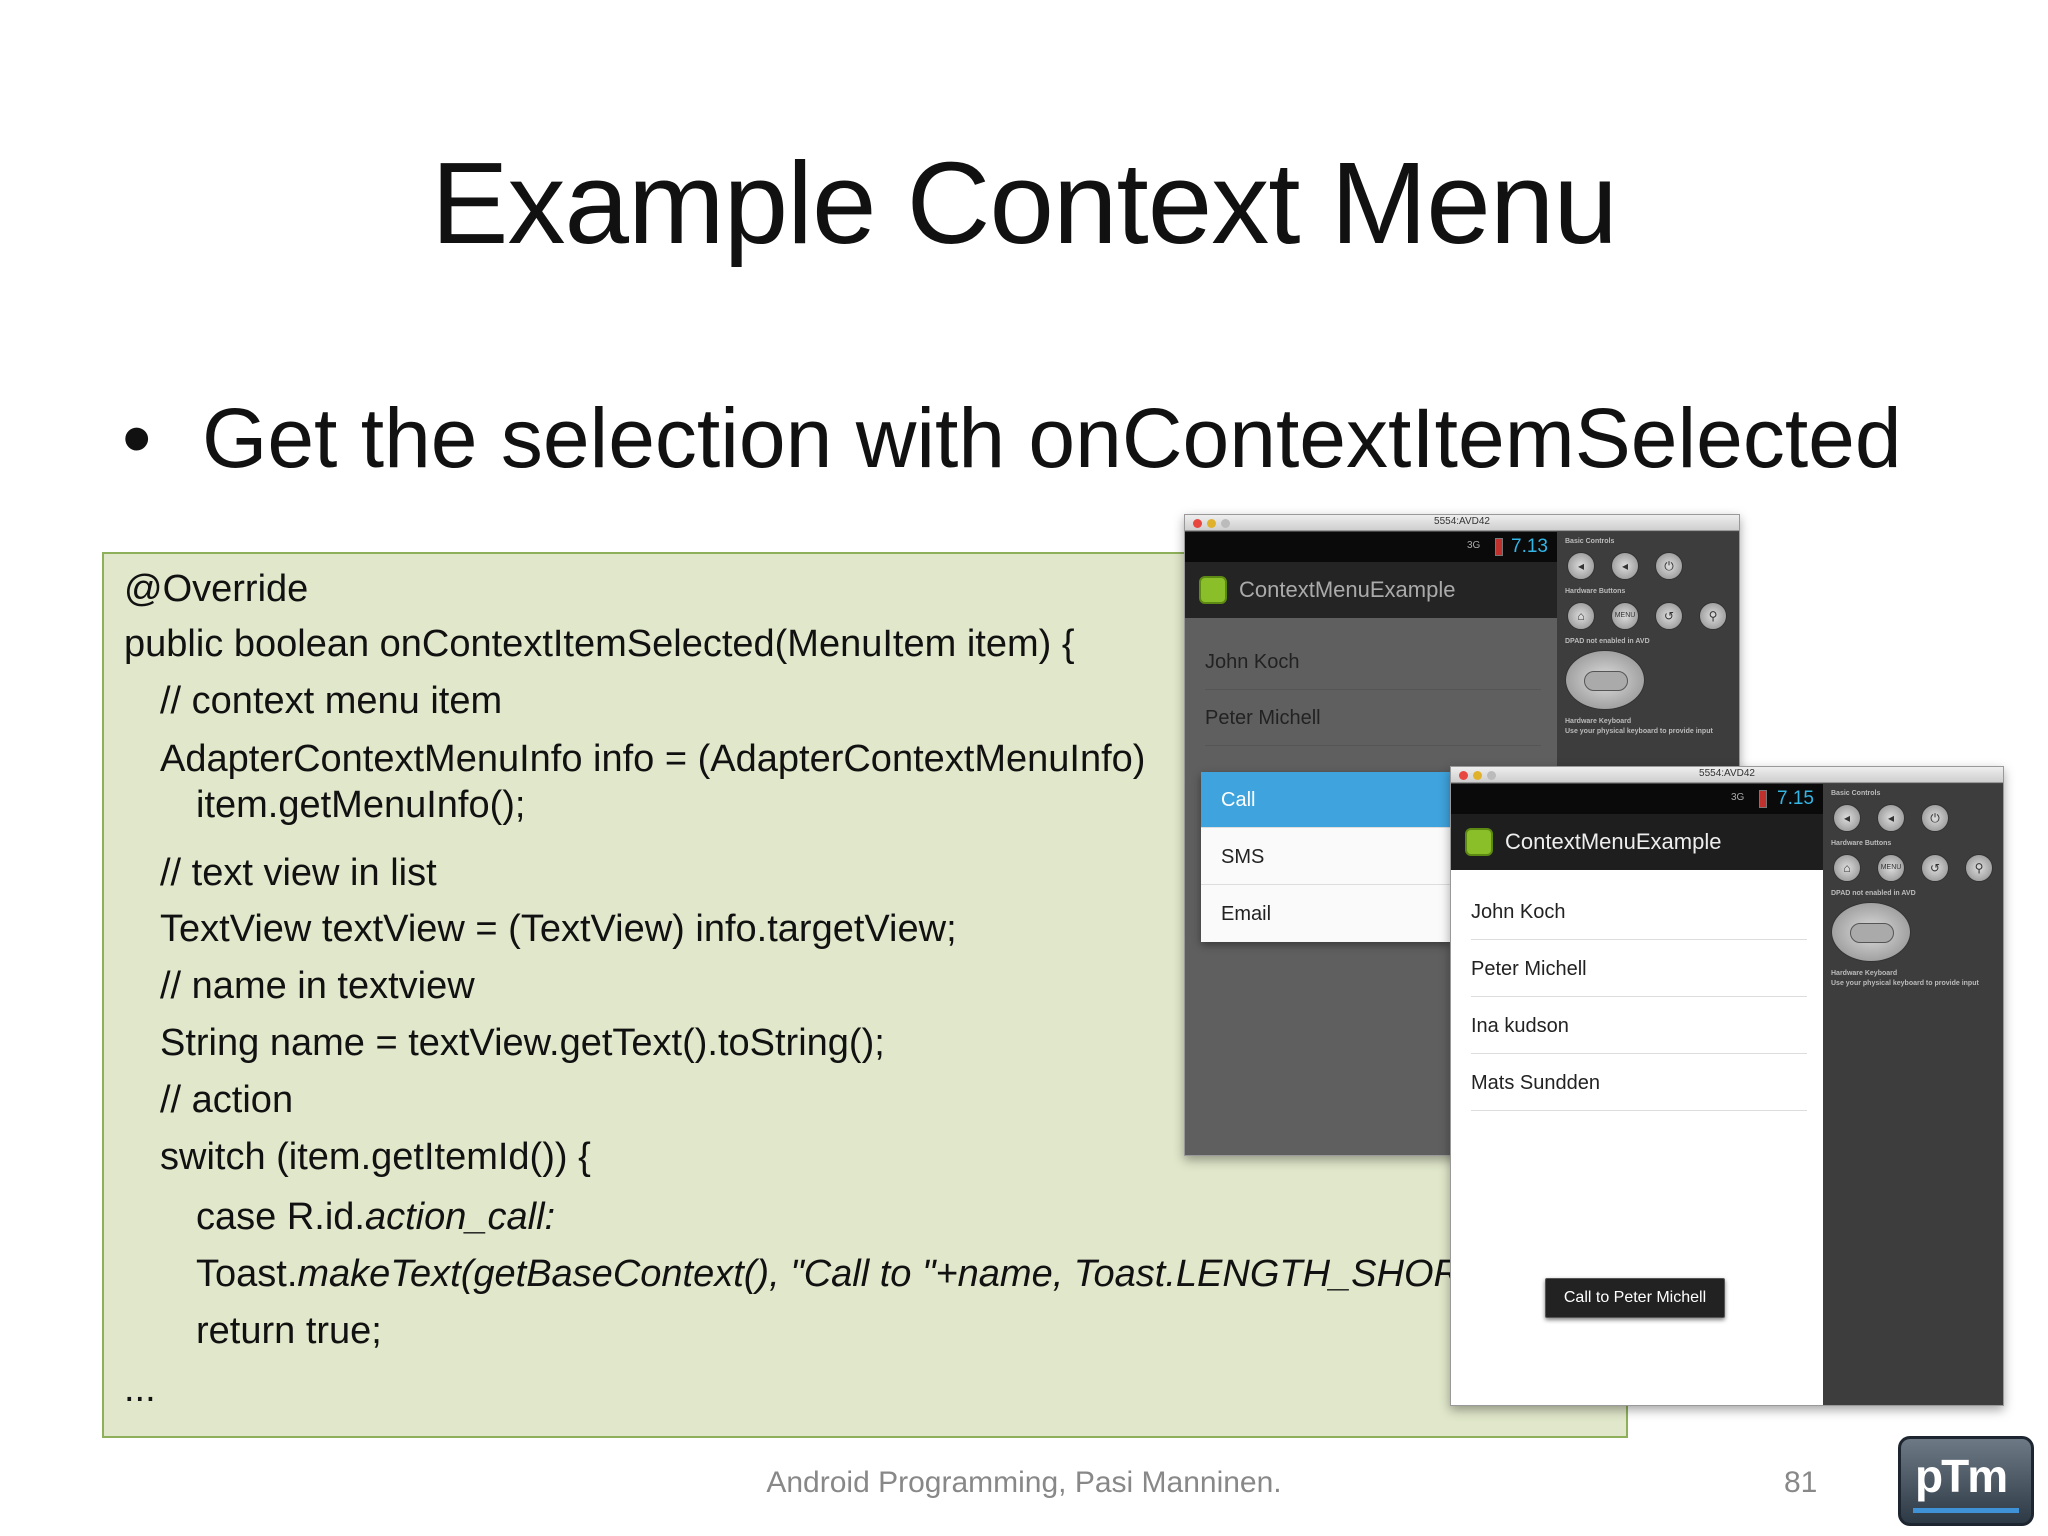 The width and height of the screenshot is (2048, 1536). I want to click on status-bar: 3G 7.13, so click(1371, 547).